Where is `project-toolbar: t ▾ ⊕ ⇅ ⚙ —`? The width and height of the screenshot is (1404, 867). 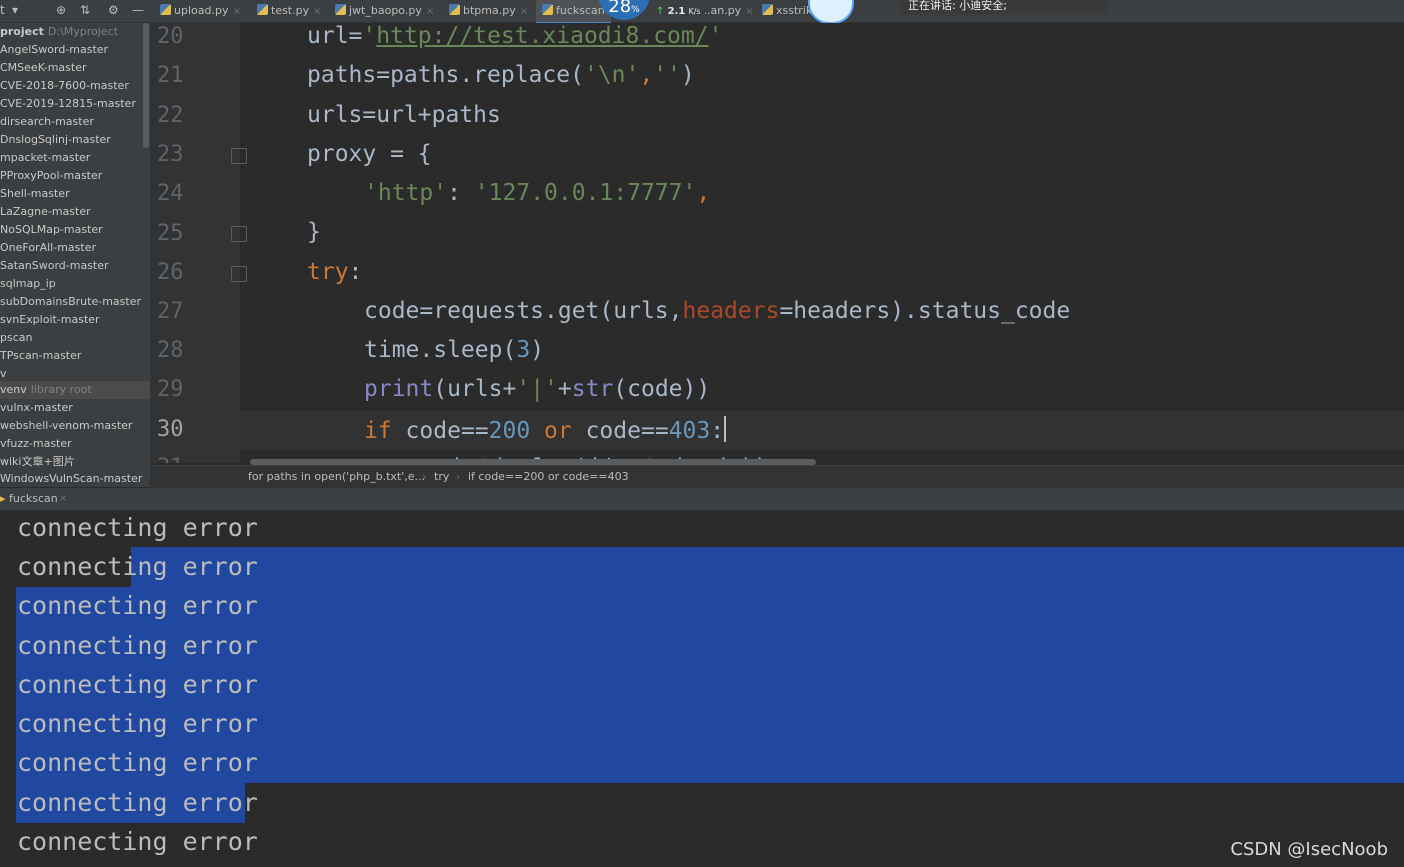
project-toolbar: t ▾ ⊕ ⇅ ⚙ — is located at coordinates (75, 11).